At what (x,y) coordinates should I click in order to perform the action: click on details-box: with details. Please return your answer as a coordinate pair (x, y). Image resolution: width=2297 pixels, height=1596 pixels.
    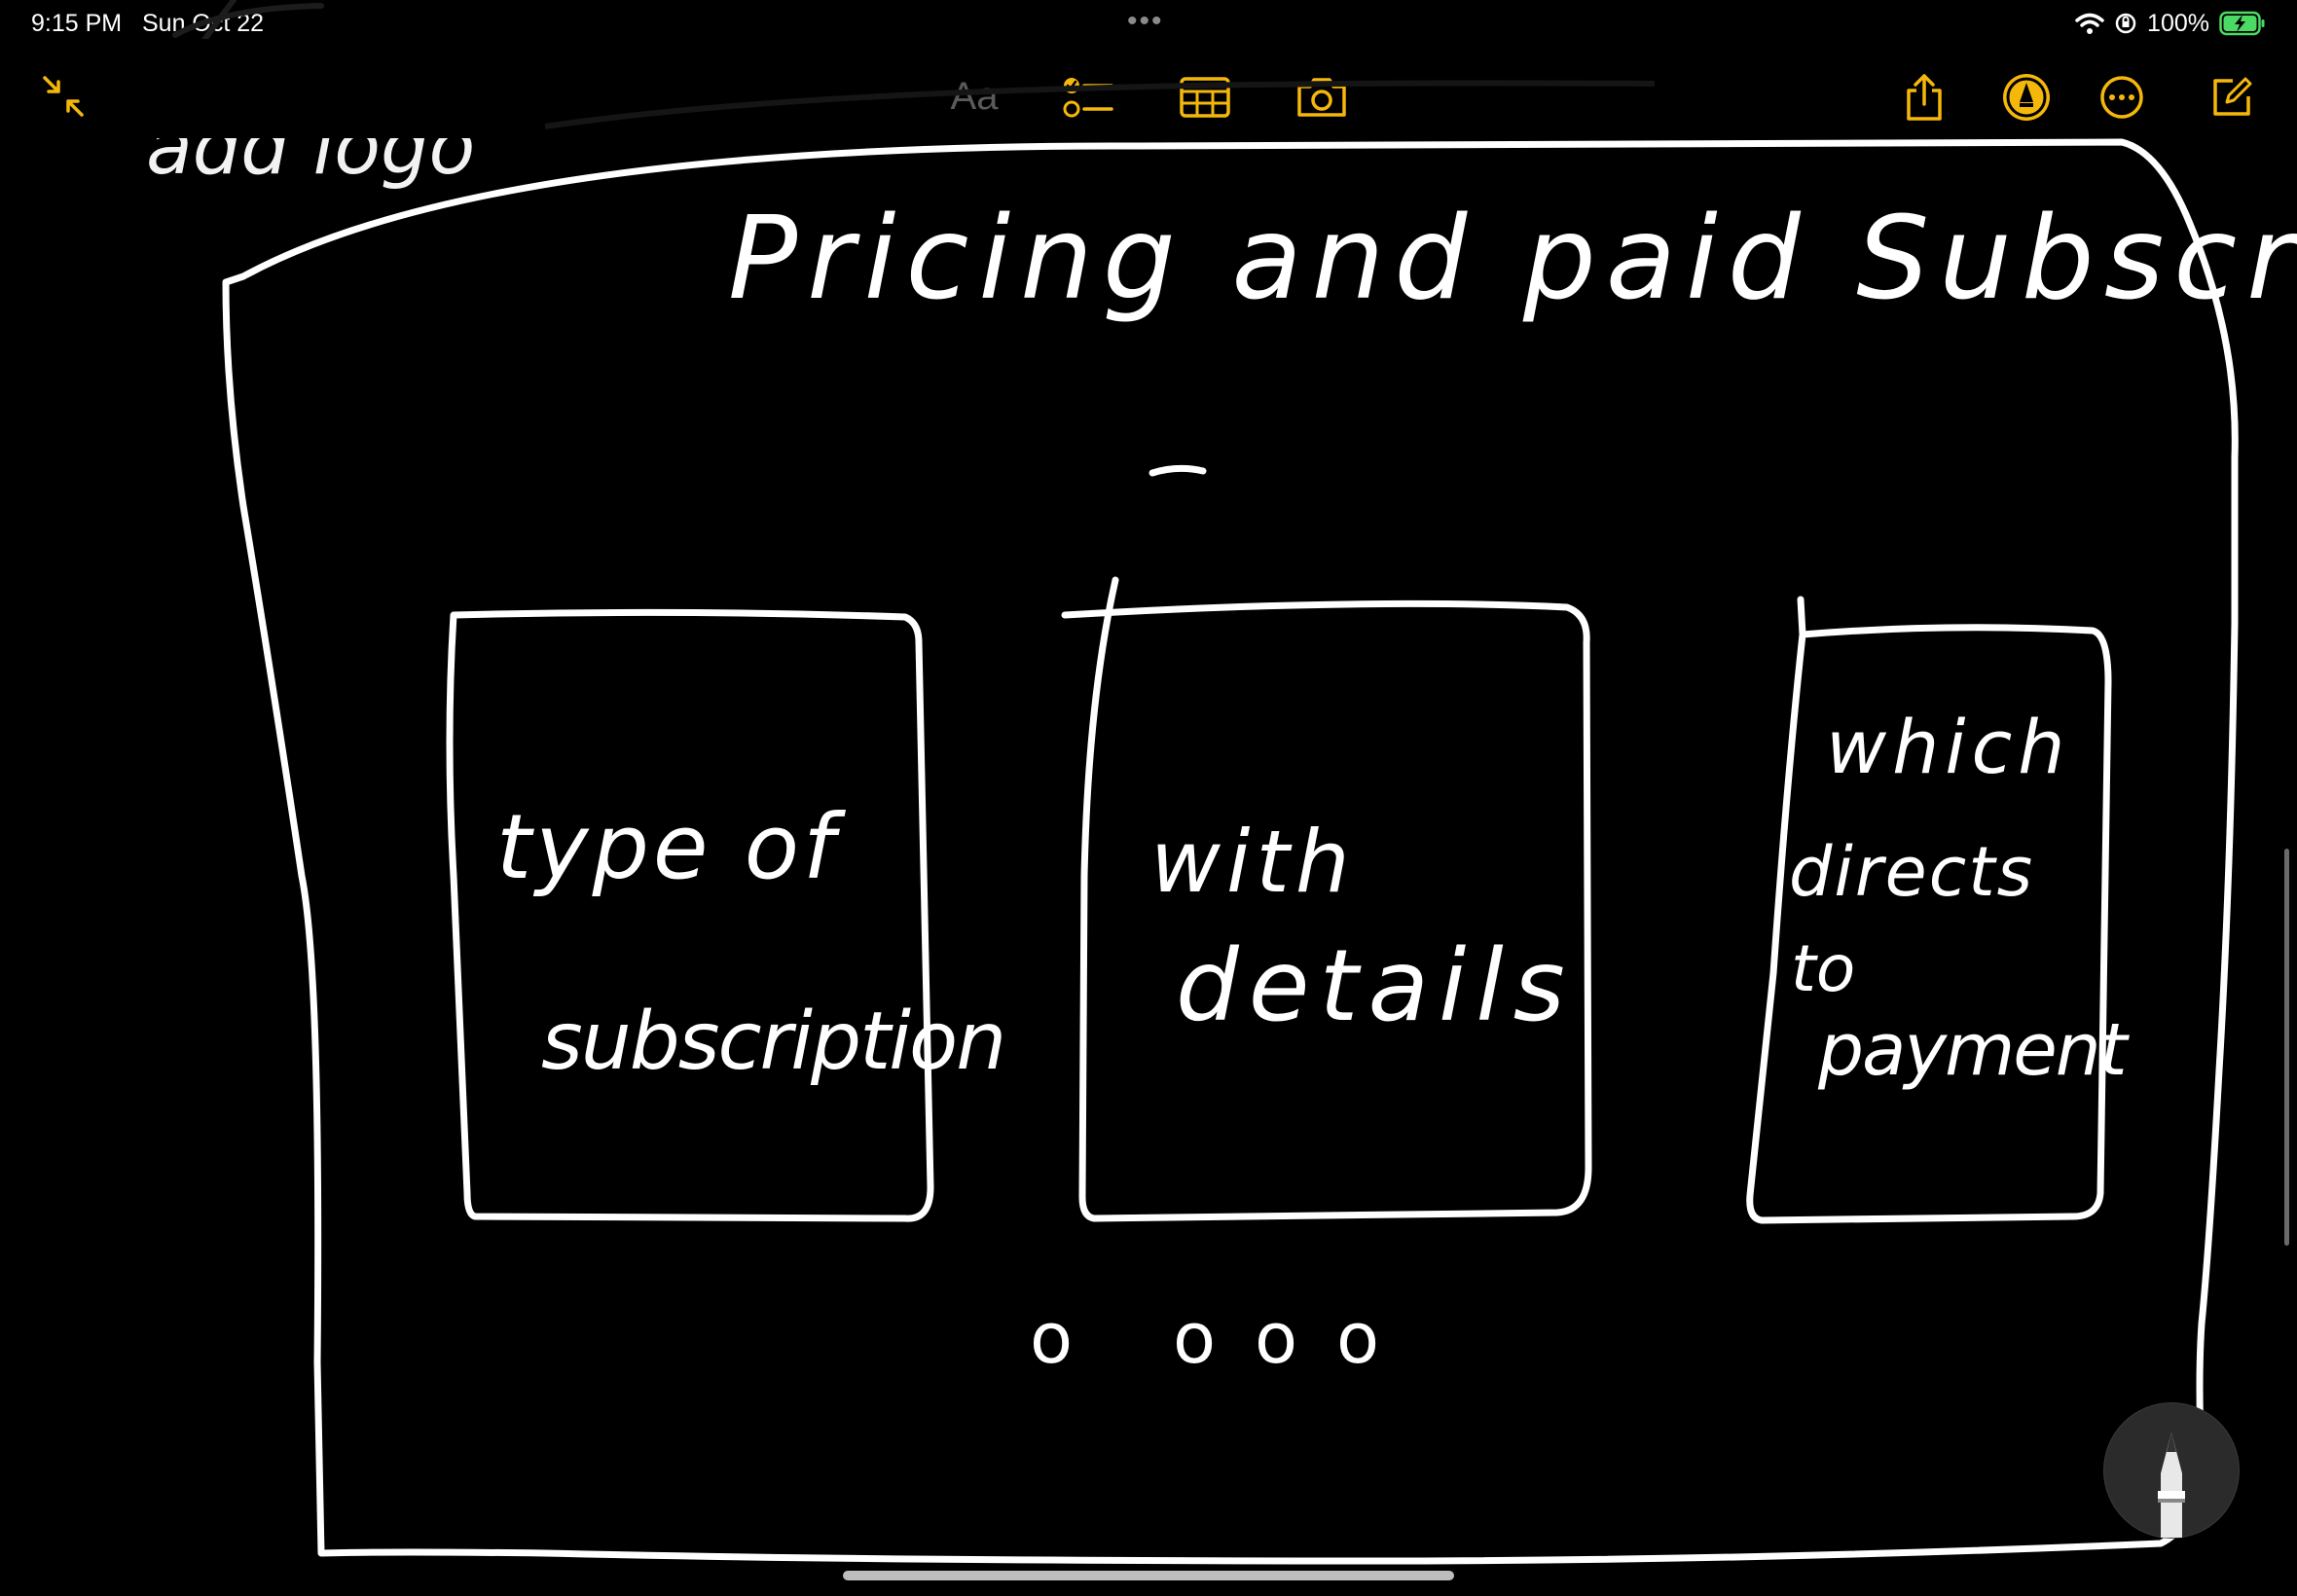
    Looking at the image, I should click on (1327, 899).